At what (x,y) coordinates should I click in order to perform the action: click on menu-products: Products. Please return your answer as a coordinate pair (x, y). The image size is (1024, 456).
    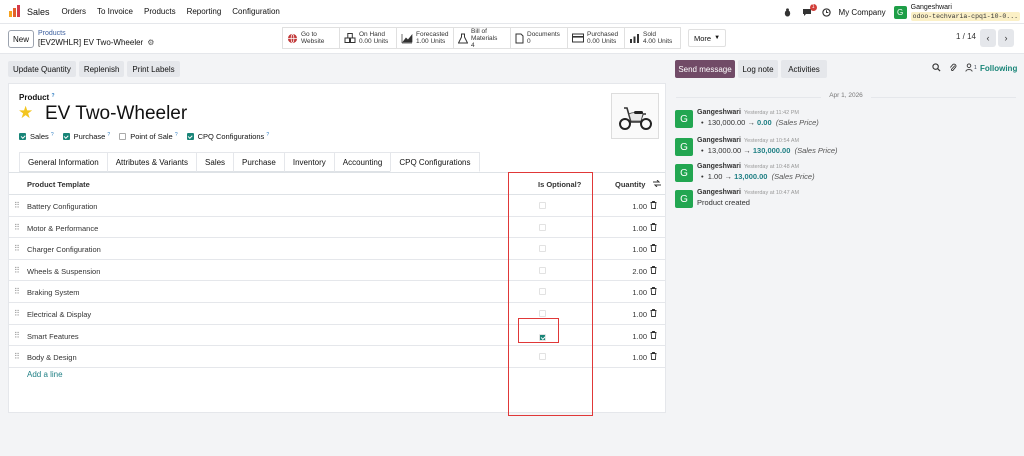
    Looking at the image, I should click on (160, 11).